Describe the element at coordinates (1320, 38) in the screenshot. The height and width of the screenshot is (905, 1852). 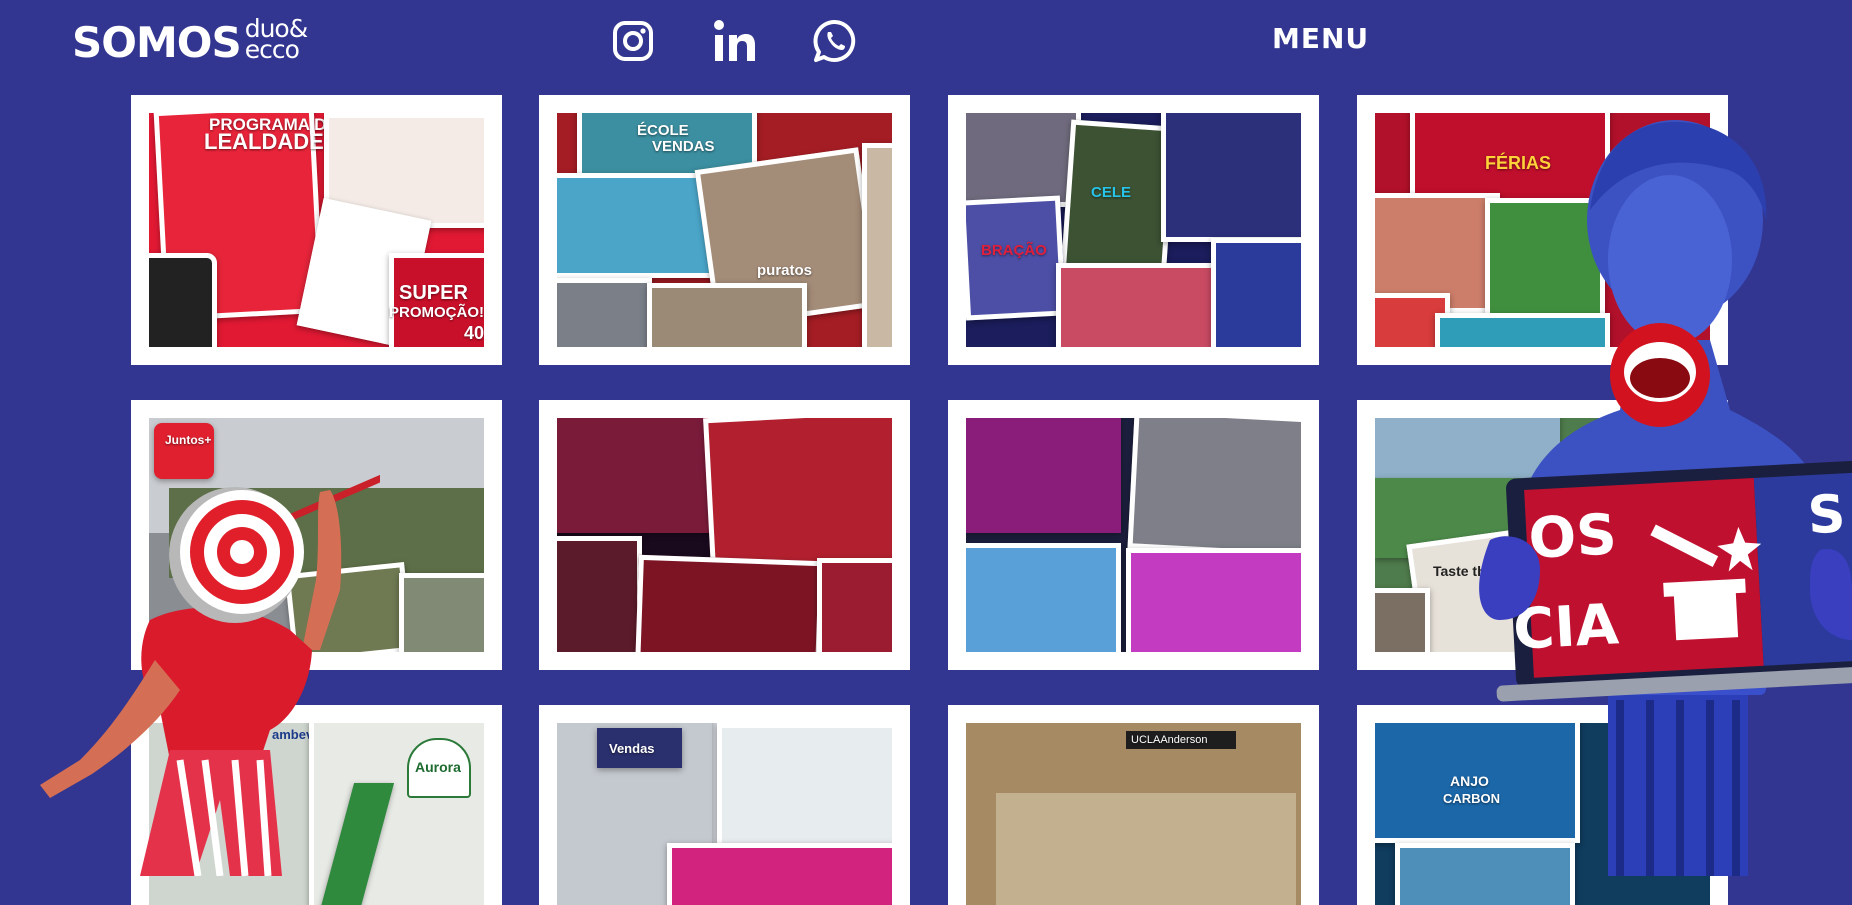
I see `menu-button: MENU` at that location.